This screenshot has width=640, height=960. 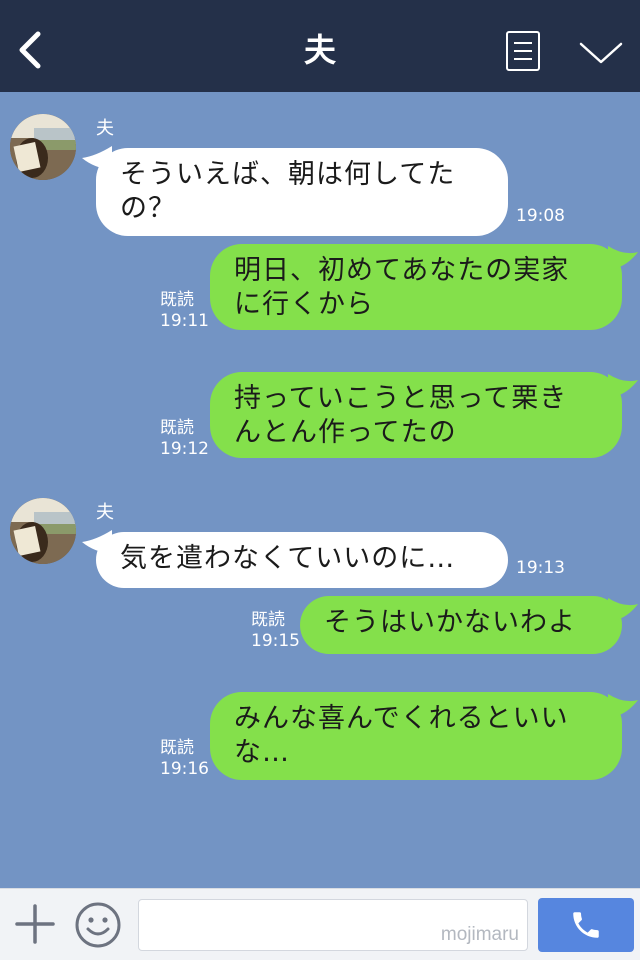 I want to click on message-time: 19:12, so click(x=184, y=449).